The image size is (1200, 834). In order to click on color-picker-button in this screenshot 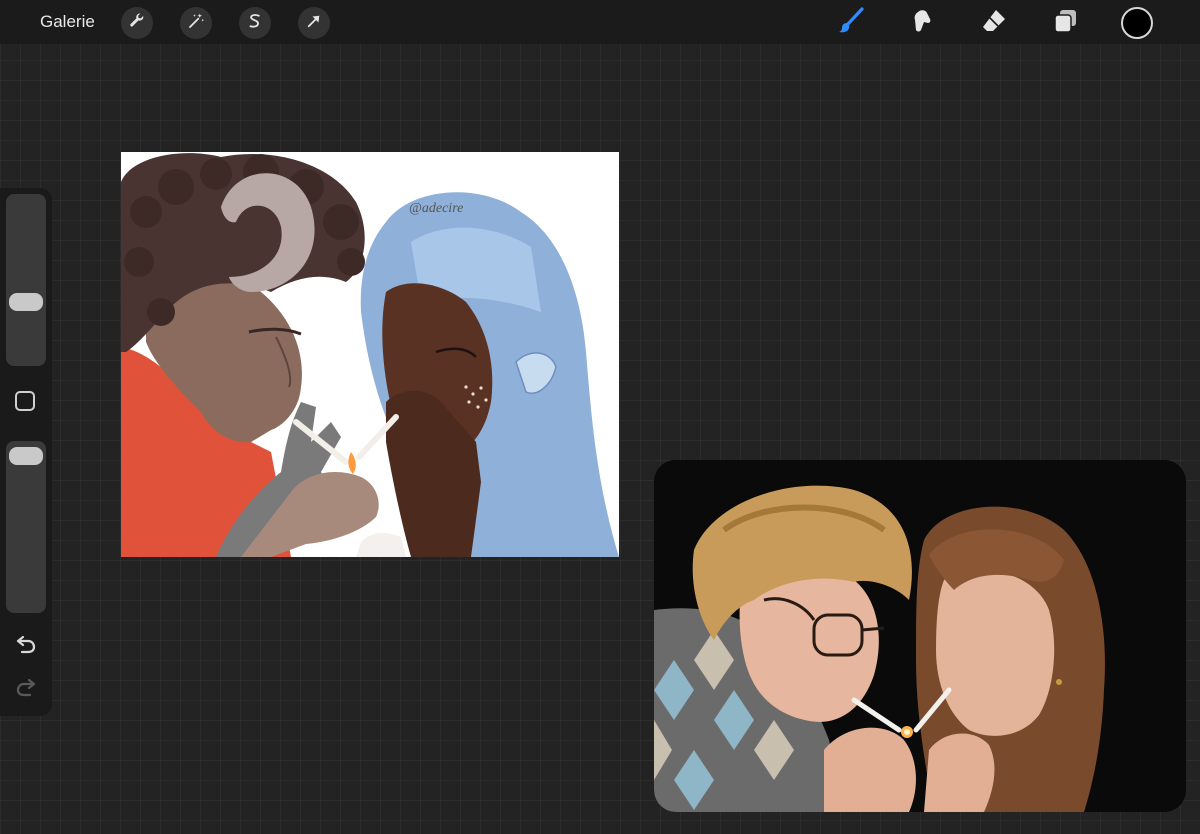, I will do `click(1137, 23)`.